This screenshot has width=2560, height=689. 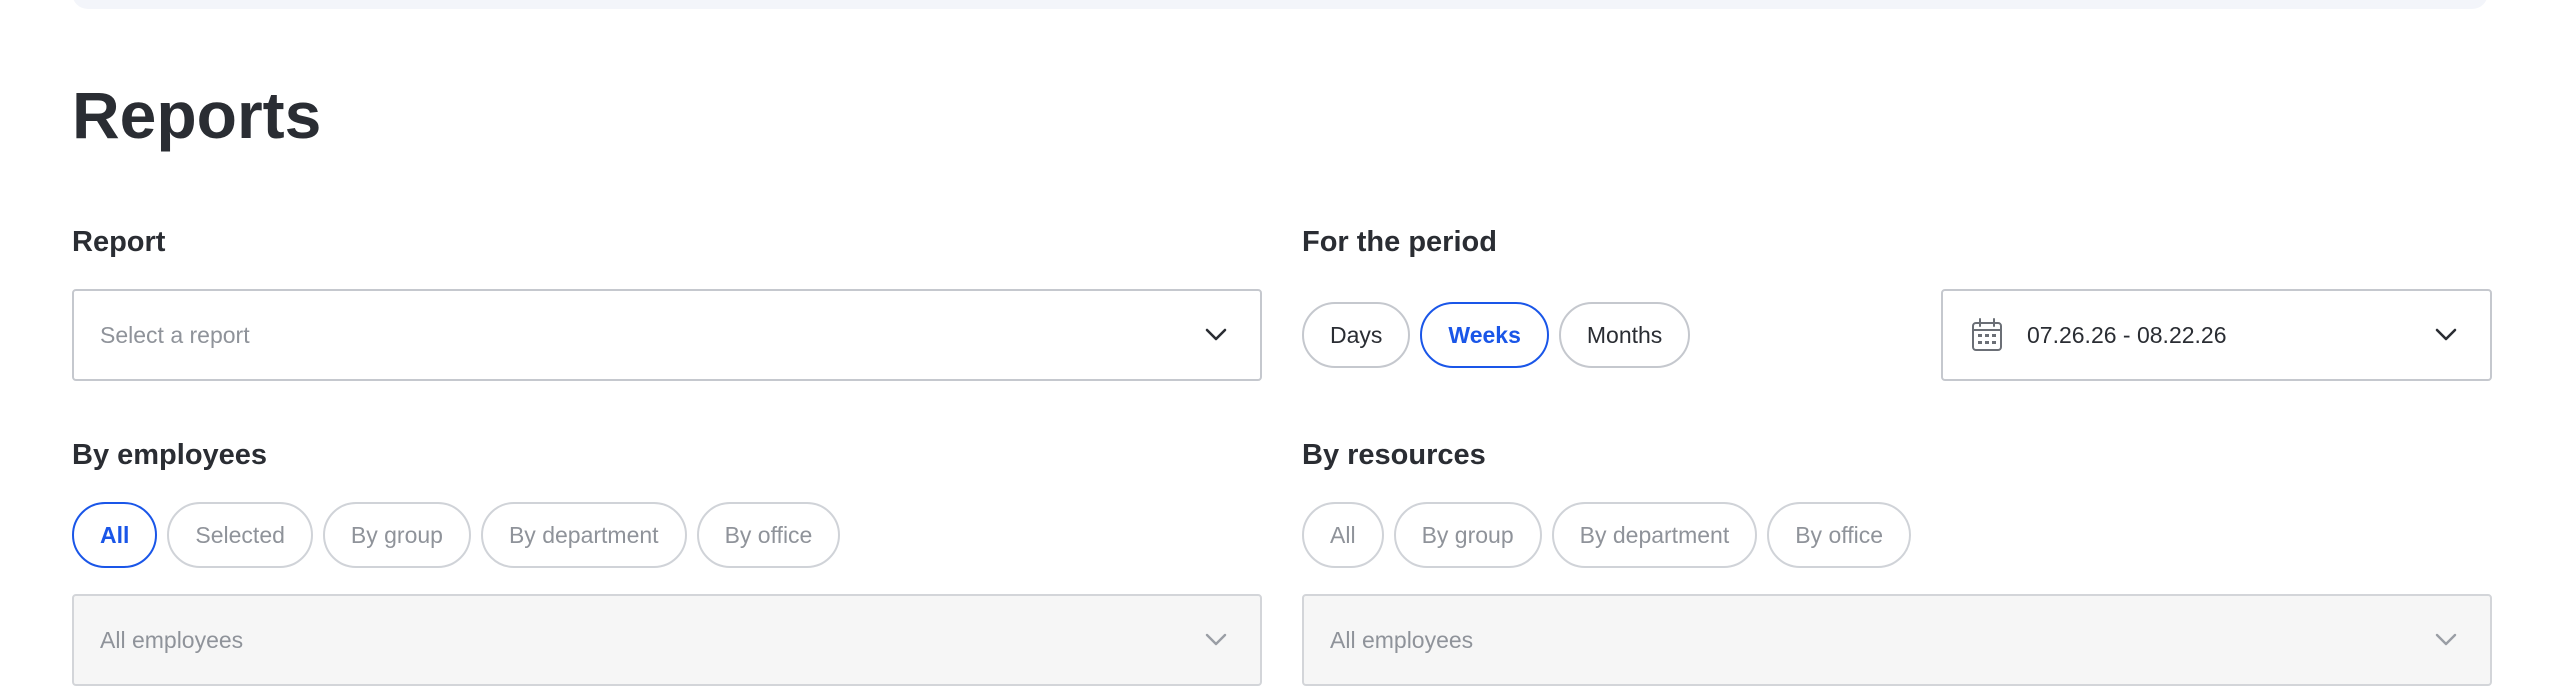 What do you see at coordinates (1897, 640) in the screenshot?
I see `resources-select: All employees` at bounding box center [1897, 640].